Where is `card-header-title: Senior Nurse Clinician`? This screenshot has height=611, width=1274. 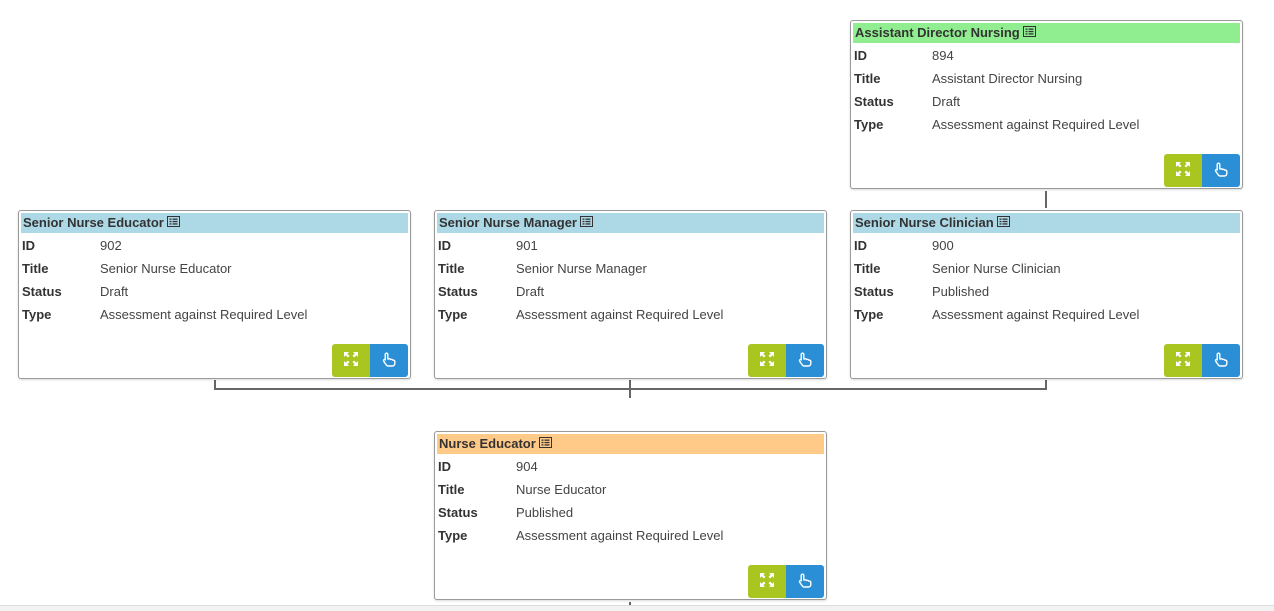 card-header-title: Senior Nurse Clinician is located at coordinates (924, 222).